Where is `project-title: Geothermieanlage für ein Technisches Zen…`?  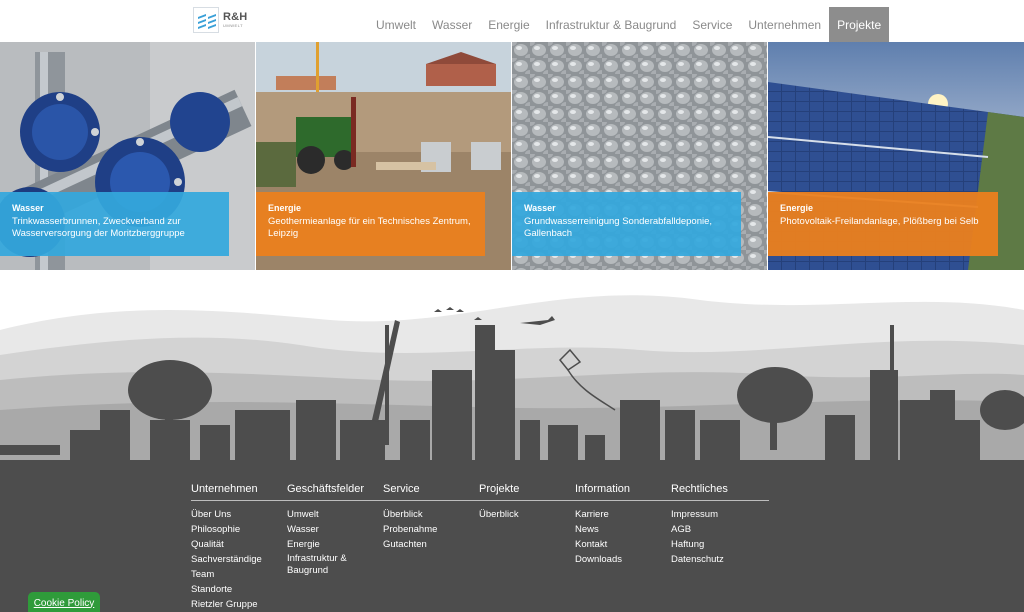 project-title: Geothermieanlage für ein Technisches Zen… is located at coordinates (369, 227).